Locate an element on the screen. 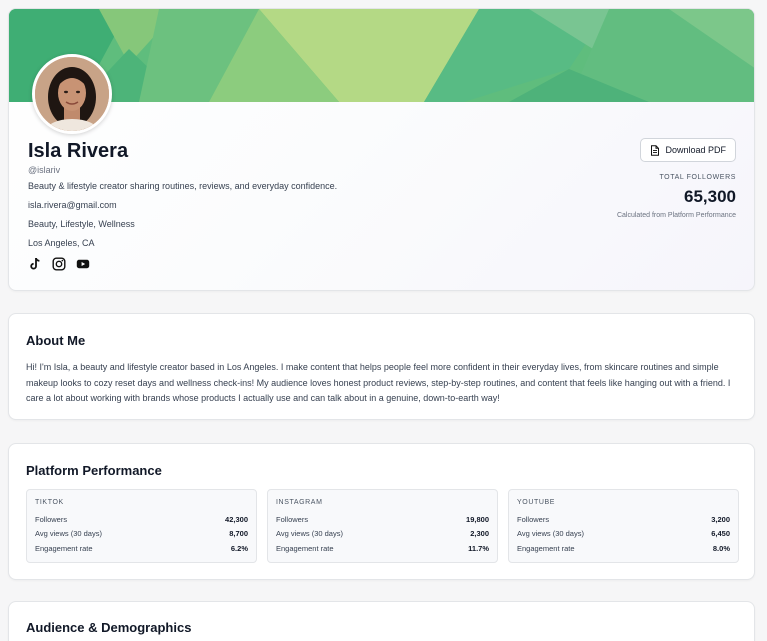 Image resolution: width=767 pixels, height=641 pixels. stat-value: 11.7% is located at coordinates (478, 548).